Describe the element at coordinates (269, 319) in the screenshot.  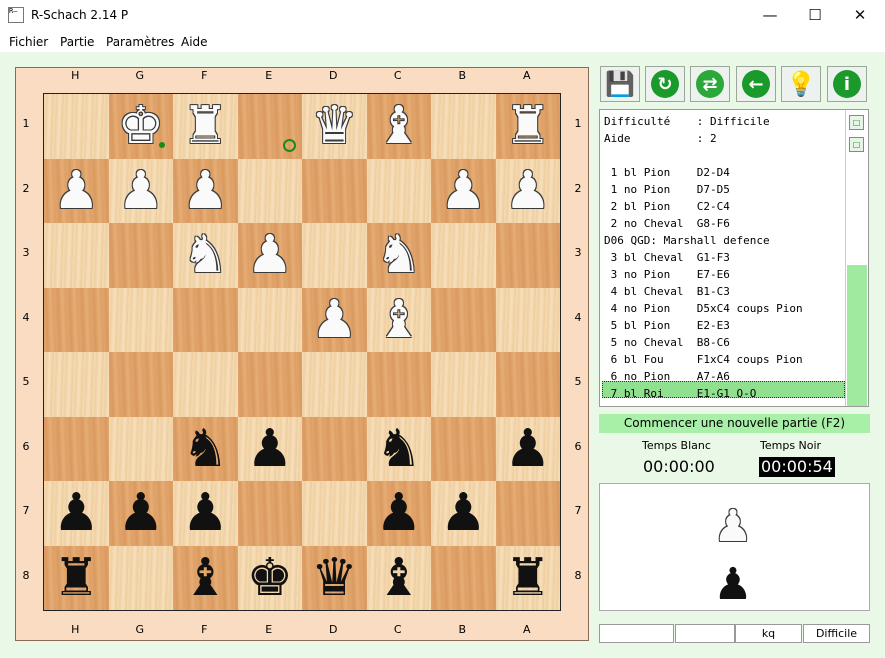
I see `square-e4` at that location.